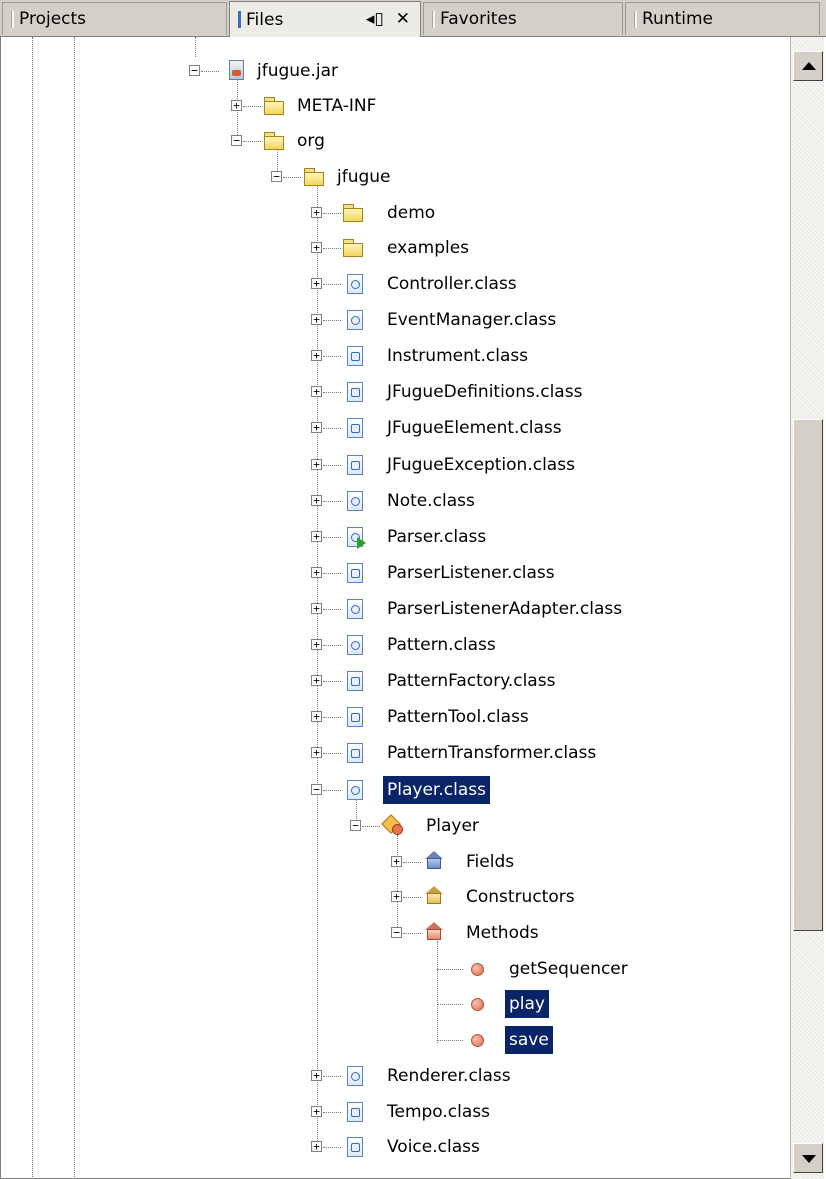  What do you see at coordinates (504, 609) in the screenshot?
I see `tree-label: ParserListenerAdapter.class` at bounding box center [504, 609].